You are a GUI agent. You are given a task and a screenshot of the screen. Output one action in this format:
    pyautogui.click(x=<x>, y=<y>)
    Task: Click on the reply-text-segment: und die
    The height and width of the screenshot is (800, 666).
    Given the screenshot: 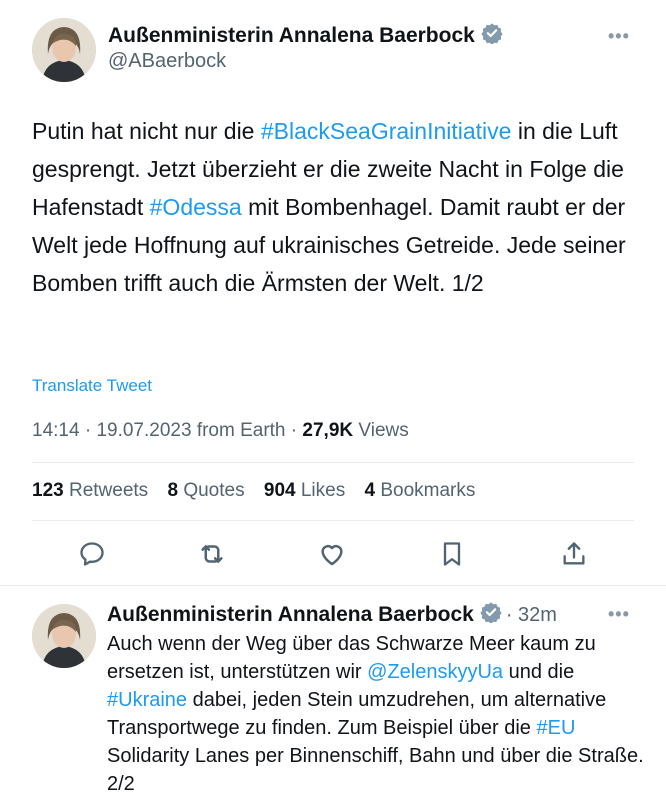 What is the action you would take?
    pyautogui.click(x=539, y=672)
    